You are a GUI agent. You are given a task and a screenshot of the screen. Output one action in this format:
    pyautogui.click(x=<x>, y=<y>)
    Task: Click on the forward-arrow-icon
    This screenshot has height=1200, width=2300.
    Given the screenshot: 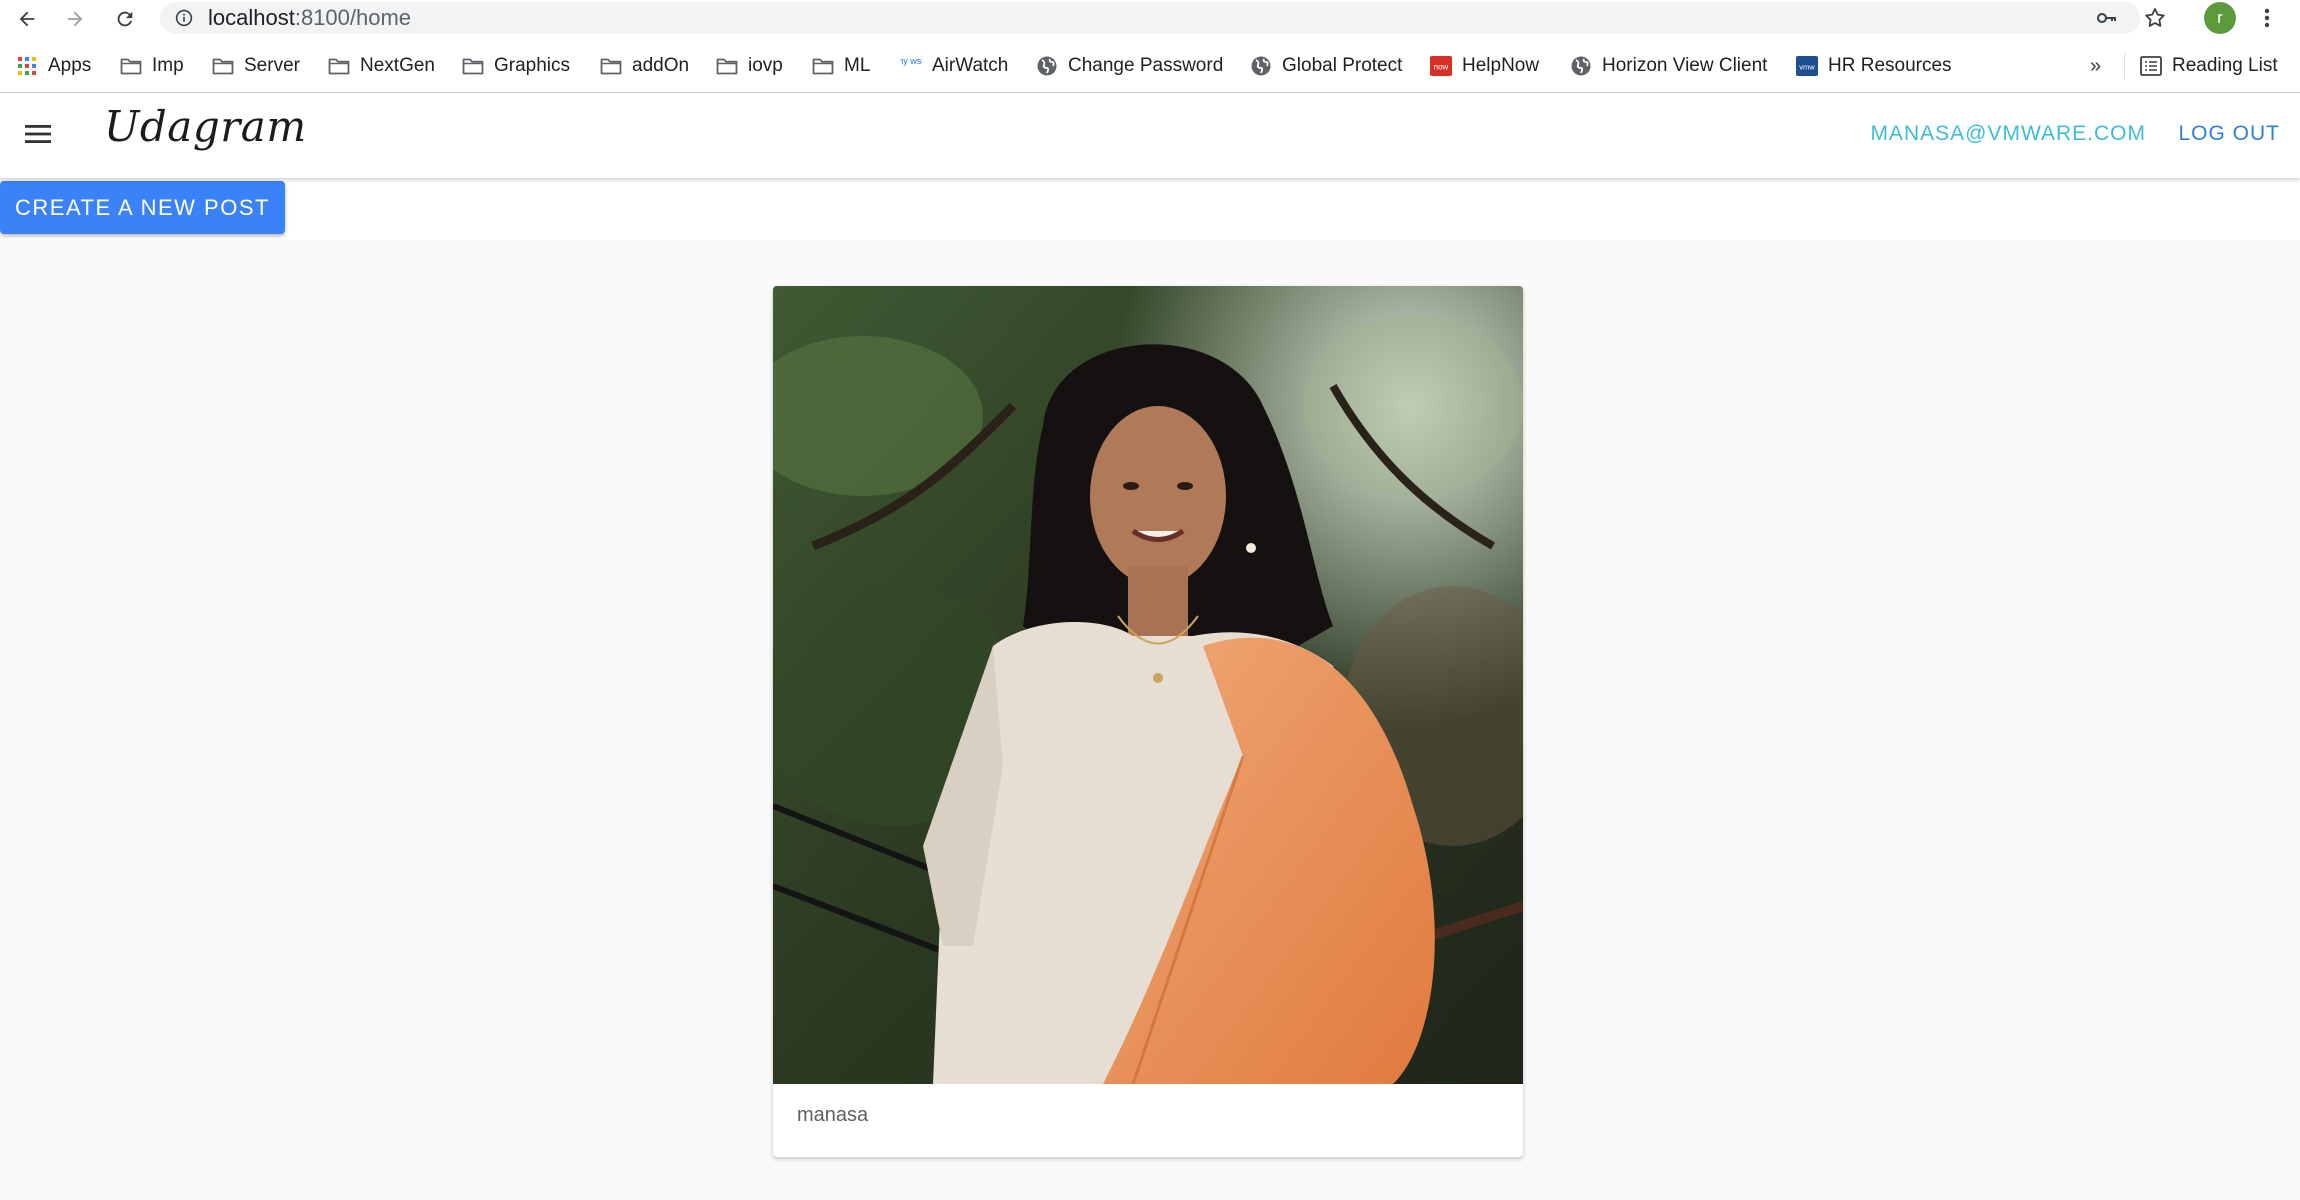 What is the action you would take?
    pyautogui.click(x=75, y=19)
    